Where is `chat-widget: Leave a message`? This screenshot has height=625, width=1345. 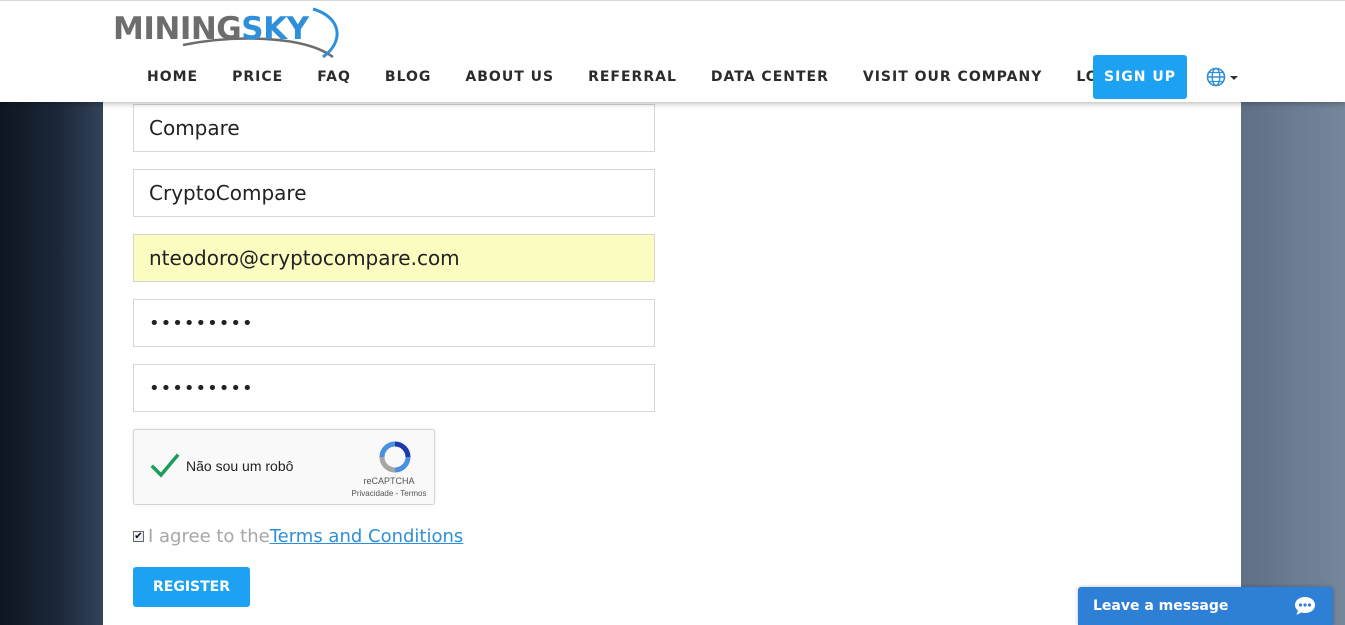
chat-widget: Leave a message is located at coordinates (1205, 606).